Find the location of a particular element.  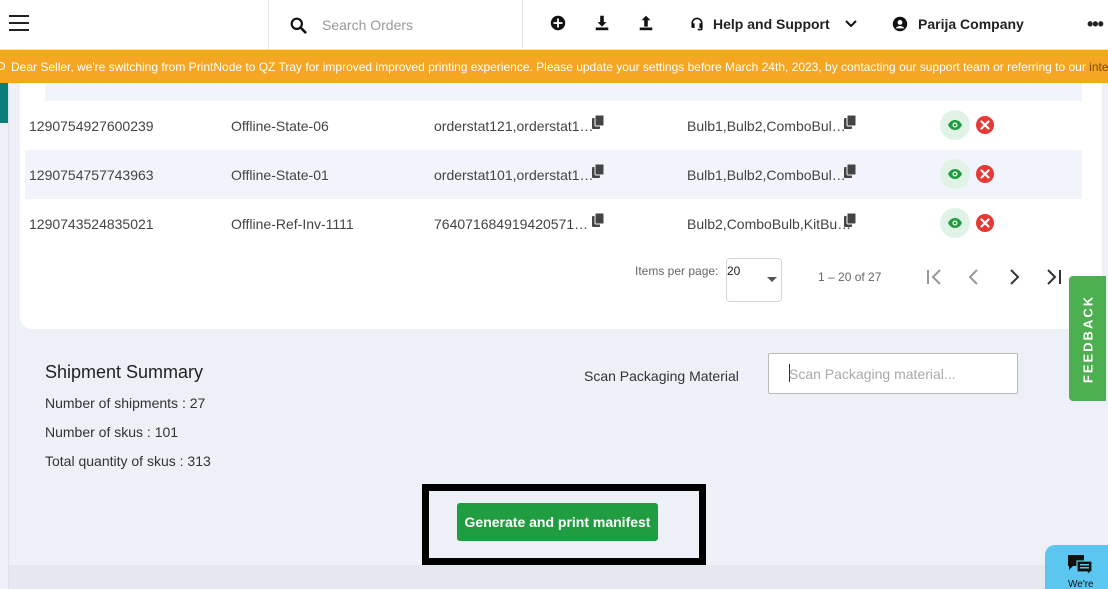

feedback-label: FEEDBACK is located at coordinates (1087, 338).